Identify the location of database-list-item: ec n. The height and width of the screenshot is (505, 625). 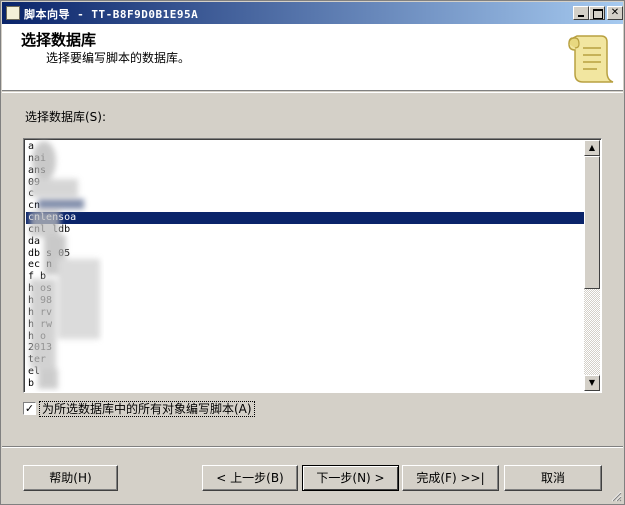
(305, 265).